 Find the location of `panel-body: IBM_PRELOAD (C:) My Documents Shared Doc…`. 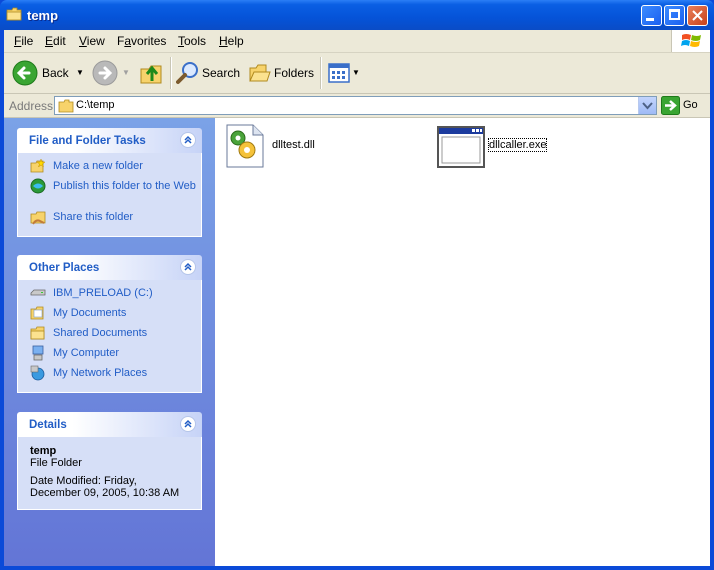

panel-body: IBM_PRELOAD (C:) My Documents Shared Doc… is located at coordinates (109, 336).